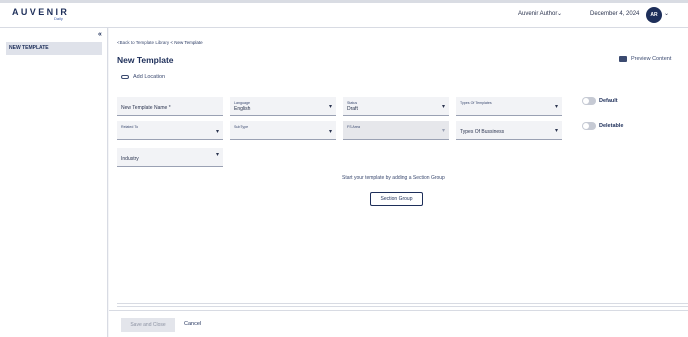  Describe the element at coordinates (611, 126) in the screenshot. I see `deletable-toggle-label: Deletable` at that location.